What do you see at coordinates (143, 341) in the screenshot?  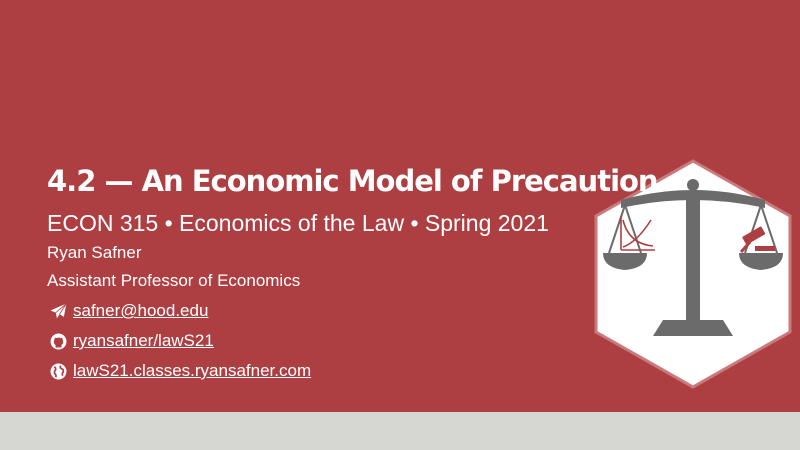 I see `github-link: ryansafner/lawS21` at bounding box center [143, 341].